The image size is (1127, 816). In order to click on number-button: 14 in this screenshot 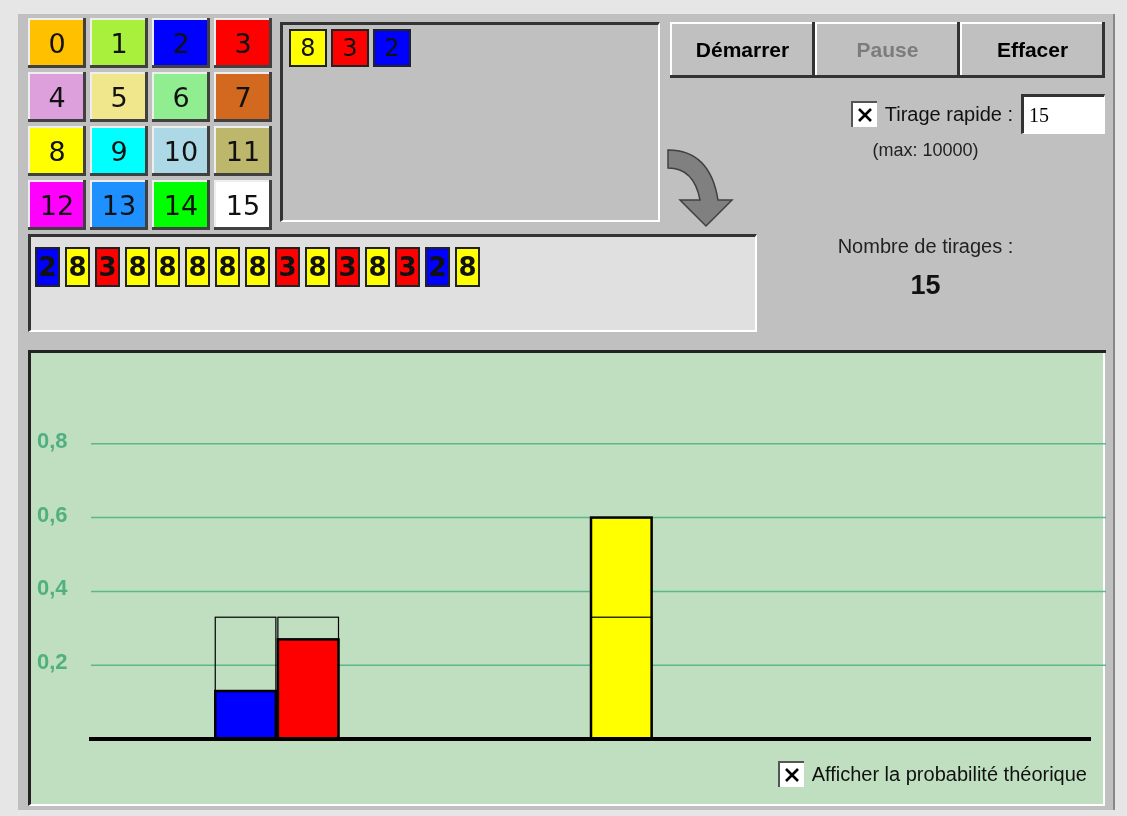, I will do `click(181, 205)`.